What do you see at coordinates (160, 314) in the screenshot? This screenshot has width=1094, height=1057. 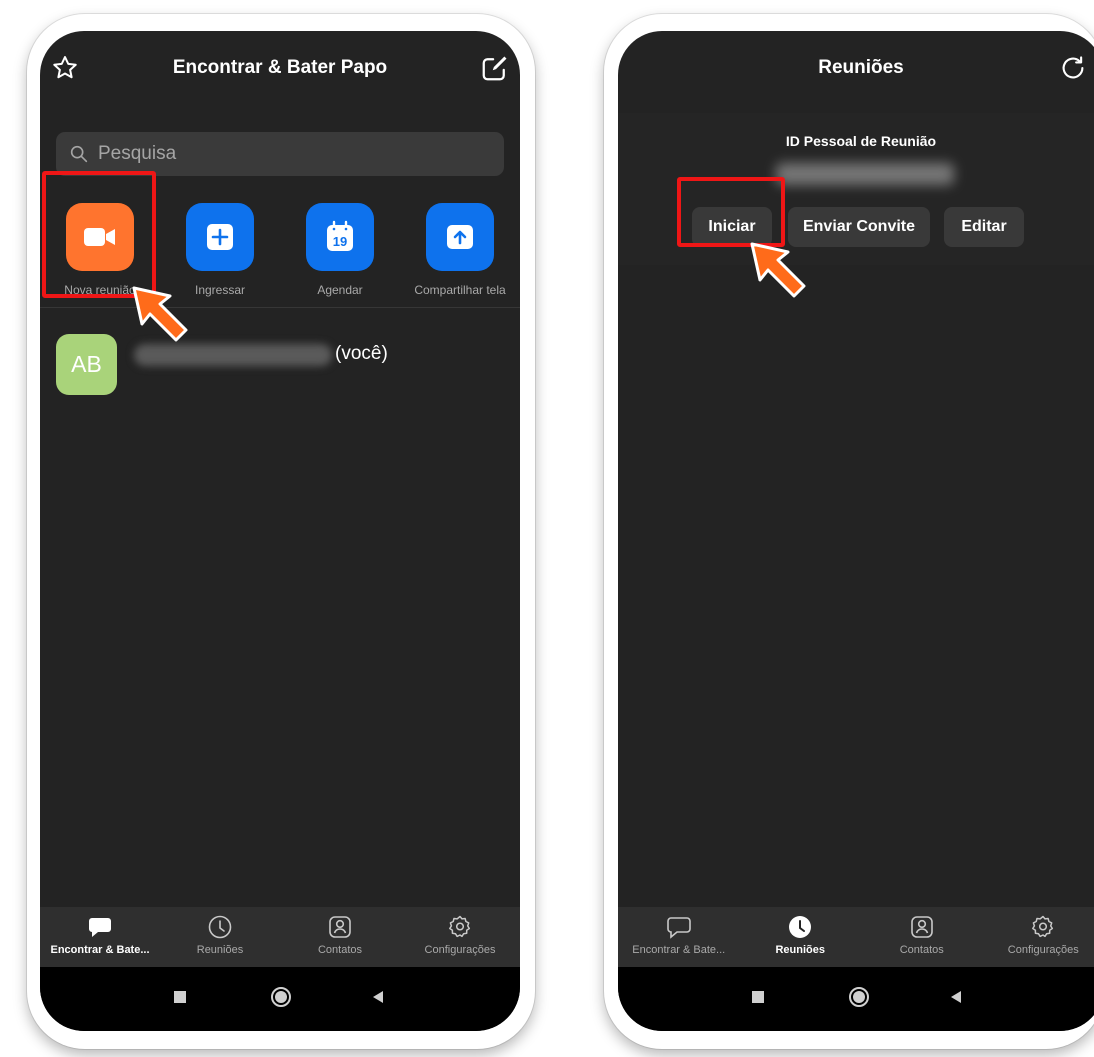 I see `pointer-arrow-left` at bounding box center [160, 314].